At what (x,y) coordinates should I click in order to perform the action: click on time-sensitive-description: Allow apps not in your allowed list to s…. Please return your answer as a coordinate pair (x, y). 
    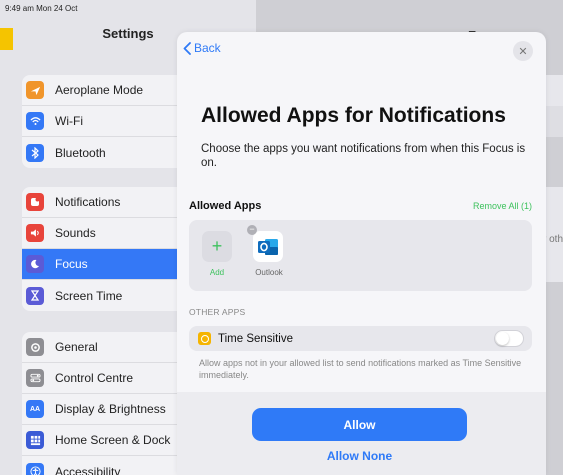
    Looking at the image, I should click on (360, 369).